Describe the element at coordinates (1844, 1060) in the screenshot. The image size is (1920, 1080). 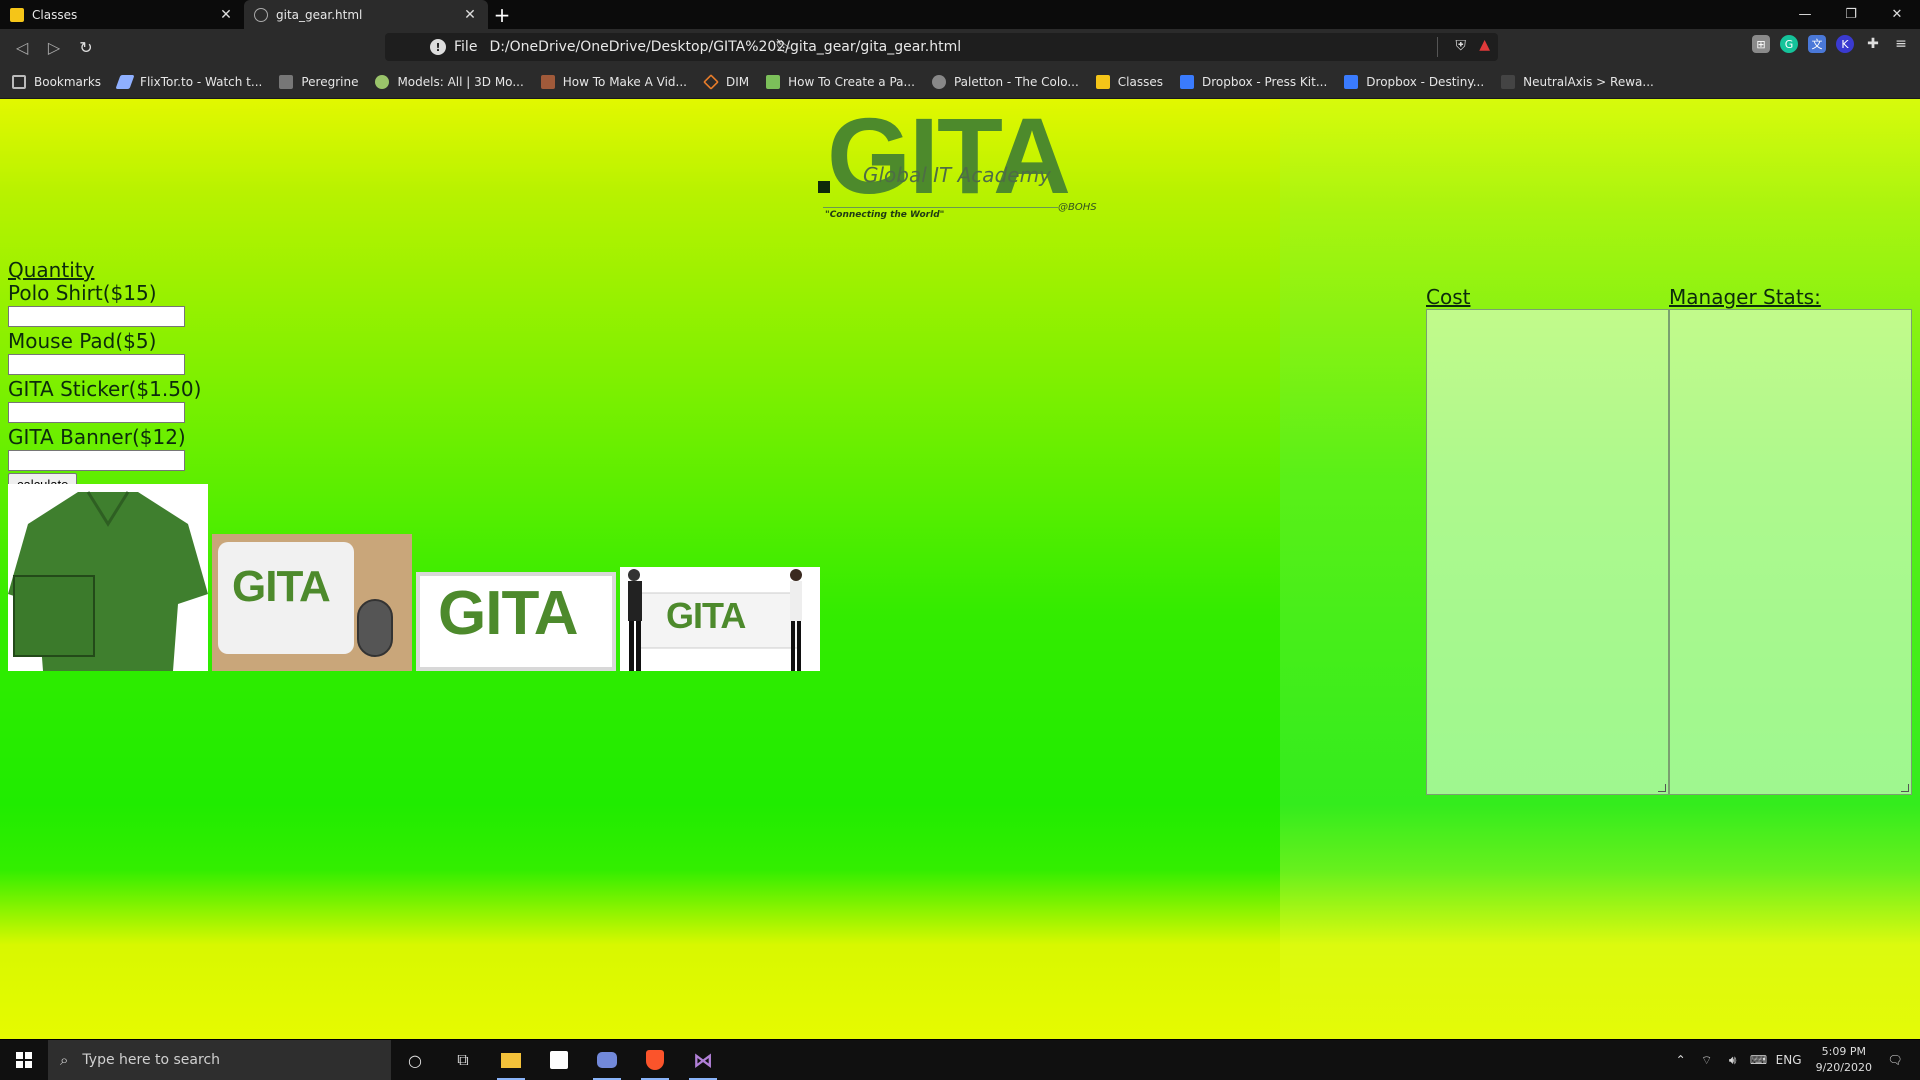
I see `clock: 5:09 PM 9/20/2020` at that location.